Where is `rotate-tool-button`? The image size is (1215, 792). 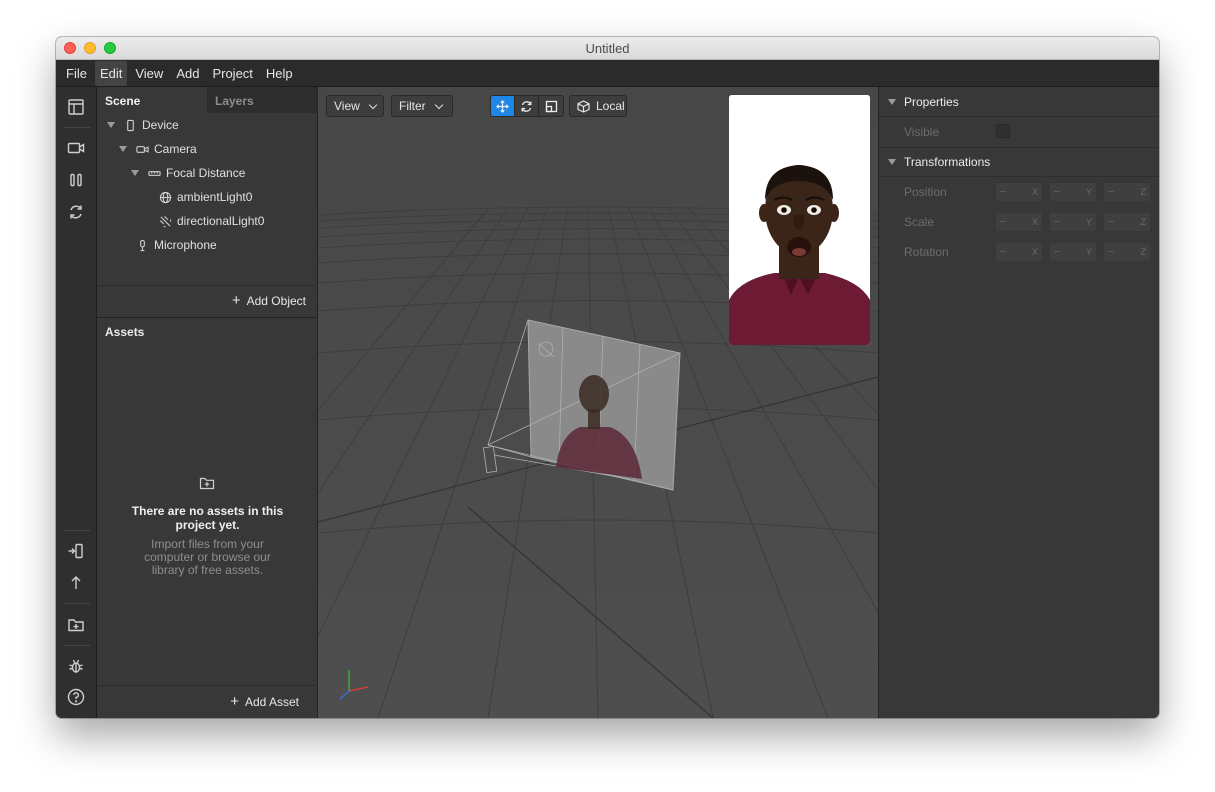 rotate-tool-button is located at coordinates (527, 106).